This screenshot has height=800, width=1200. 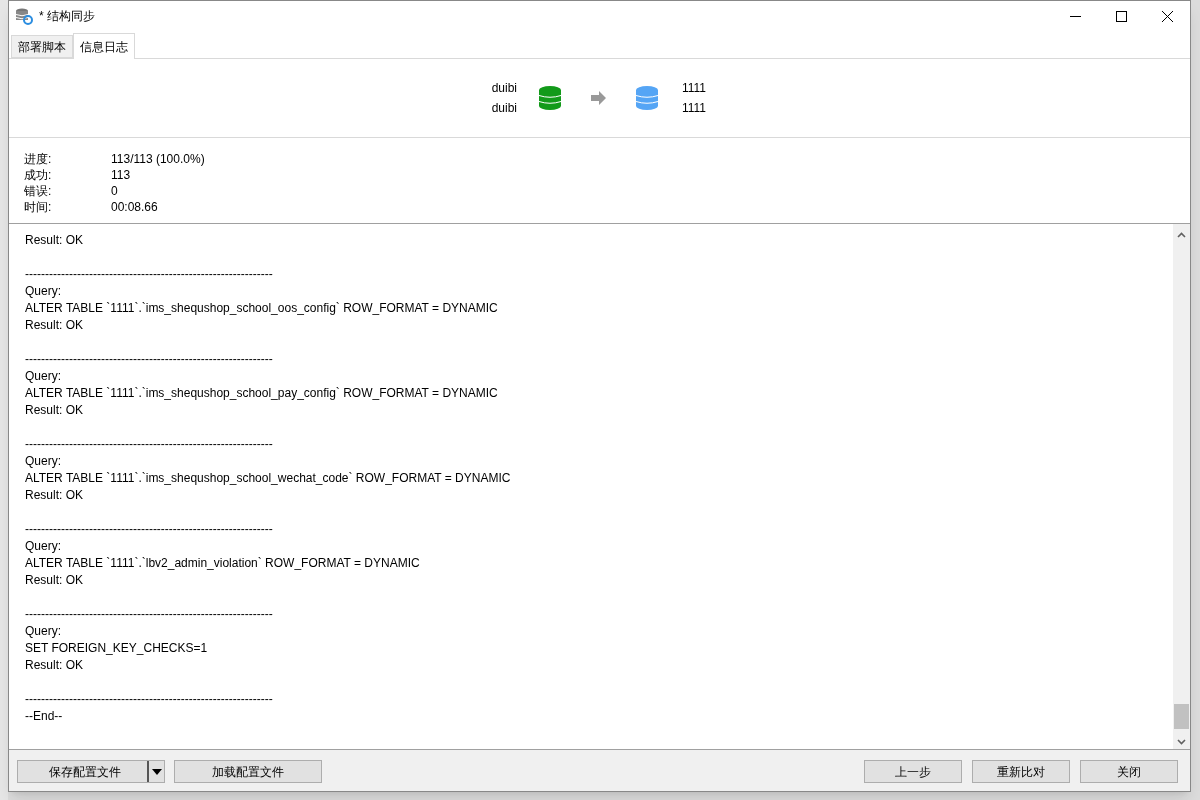 I want to click on log-line: ALTER TABLE `1111`.`ims_shequshop_school_pay_config` ROW_FORMAT = DYNAMIC, so click(x=261, y=393).